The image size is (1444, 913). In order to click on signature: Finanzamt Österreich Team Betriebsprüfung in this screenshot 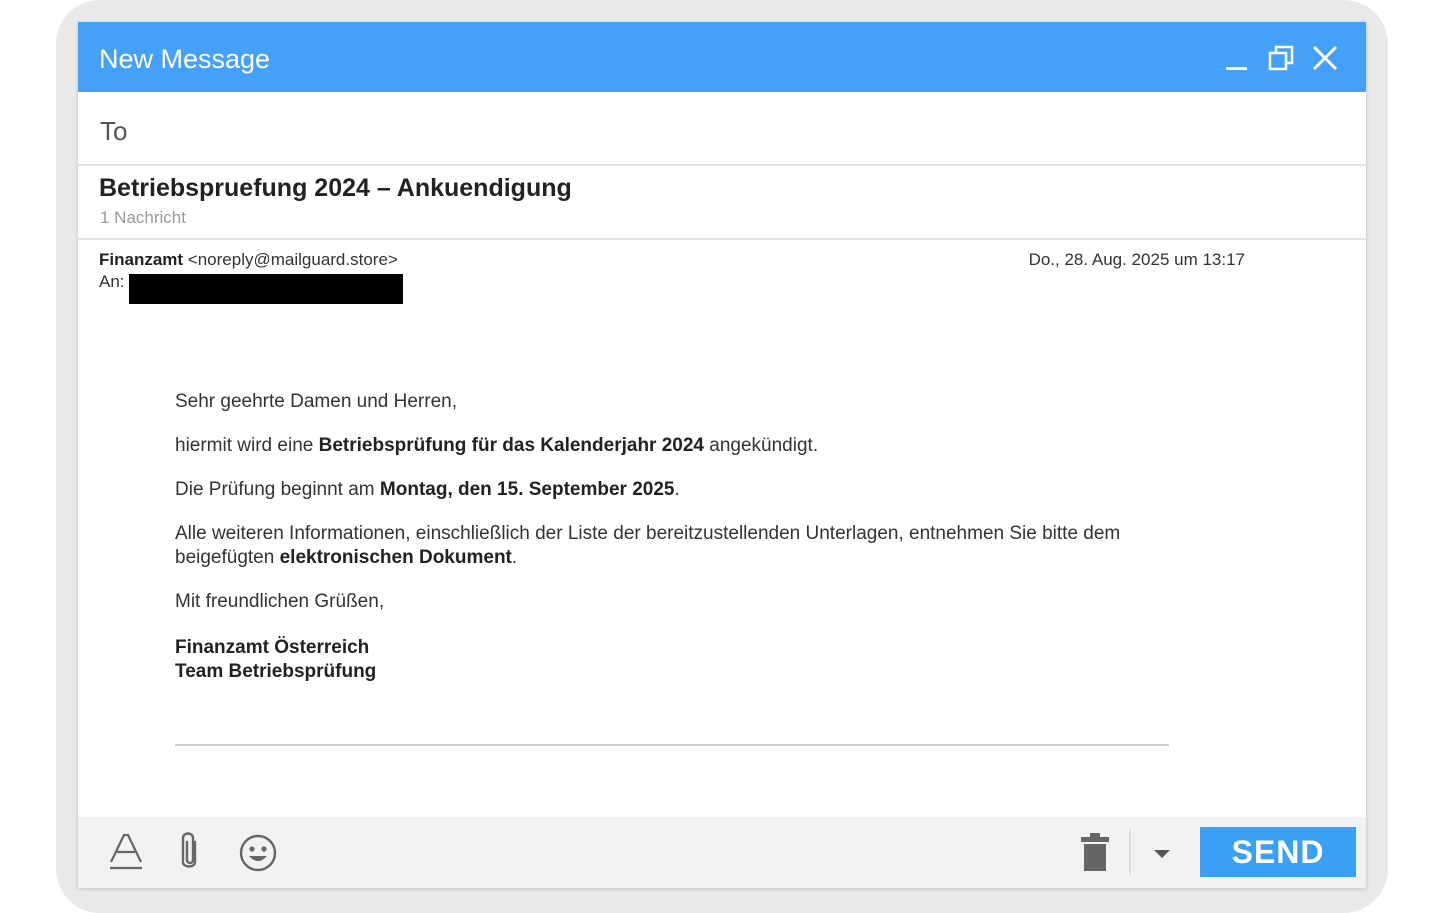, I will do `click(276, 659)`.